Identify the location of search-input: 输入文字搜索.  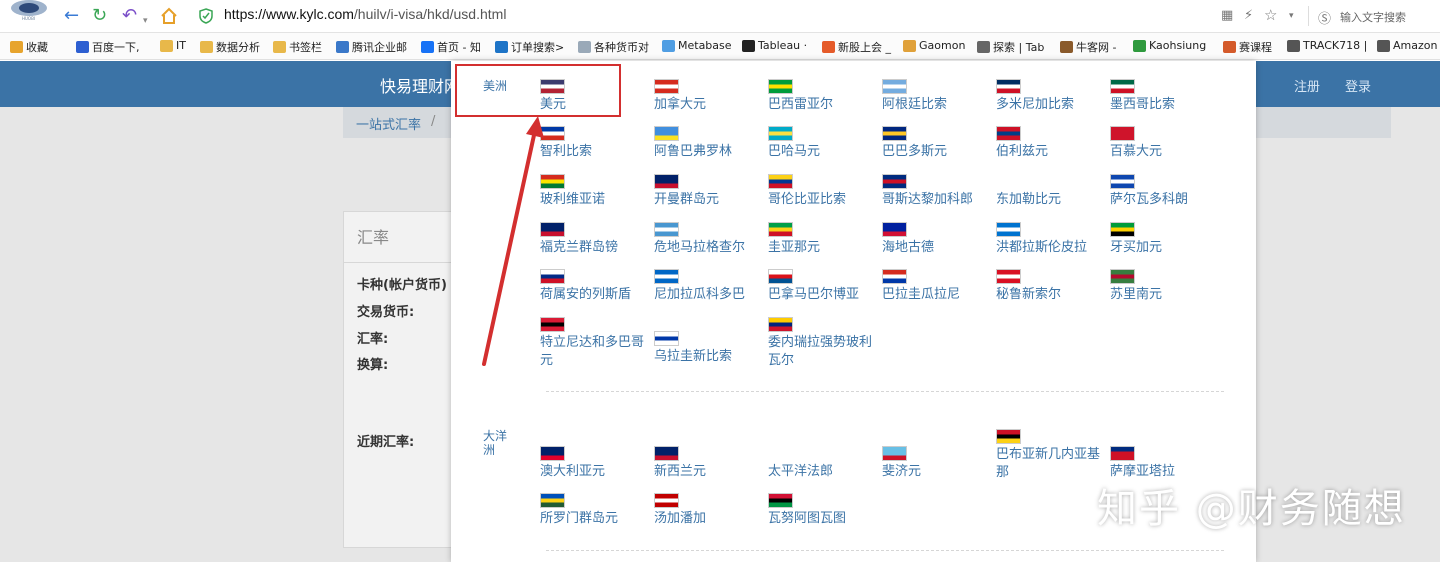
(1373, 17).